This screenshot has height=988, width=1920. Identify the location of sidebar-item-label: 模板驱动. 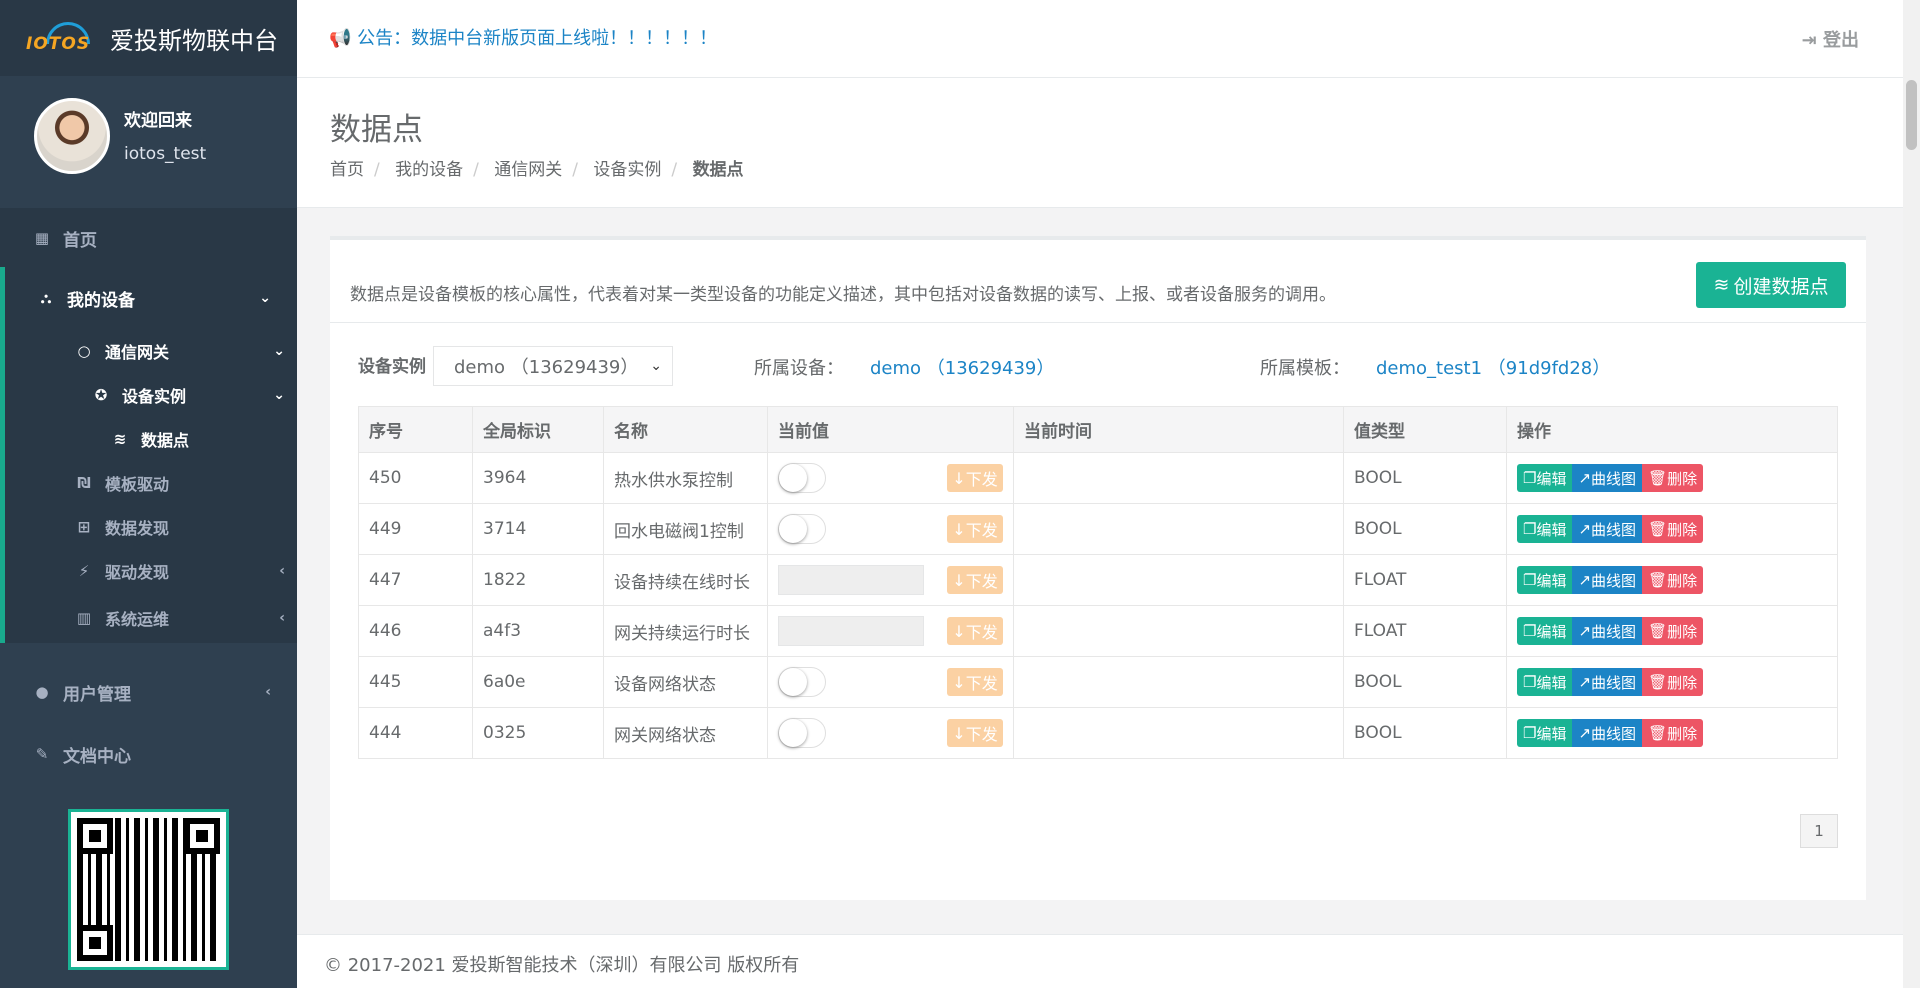
(137, 484).